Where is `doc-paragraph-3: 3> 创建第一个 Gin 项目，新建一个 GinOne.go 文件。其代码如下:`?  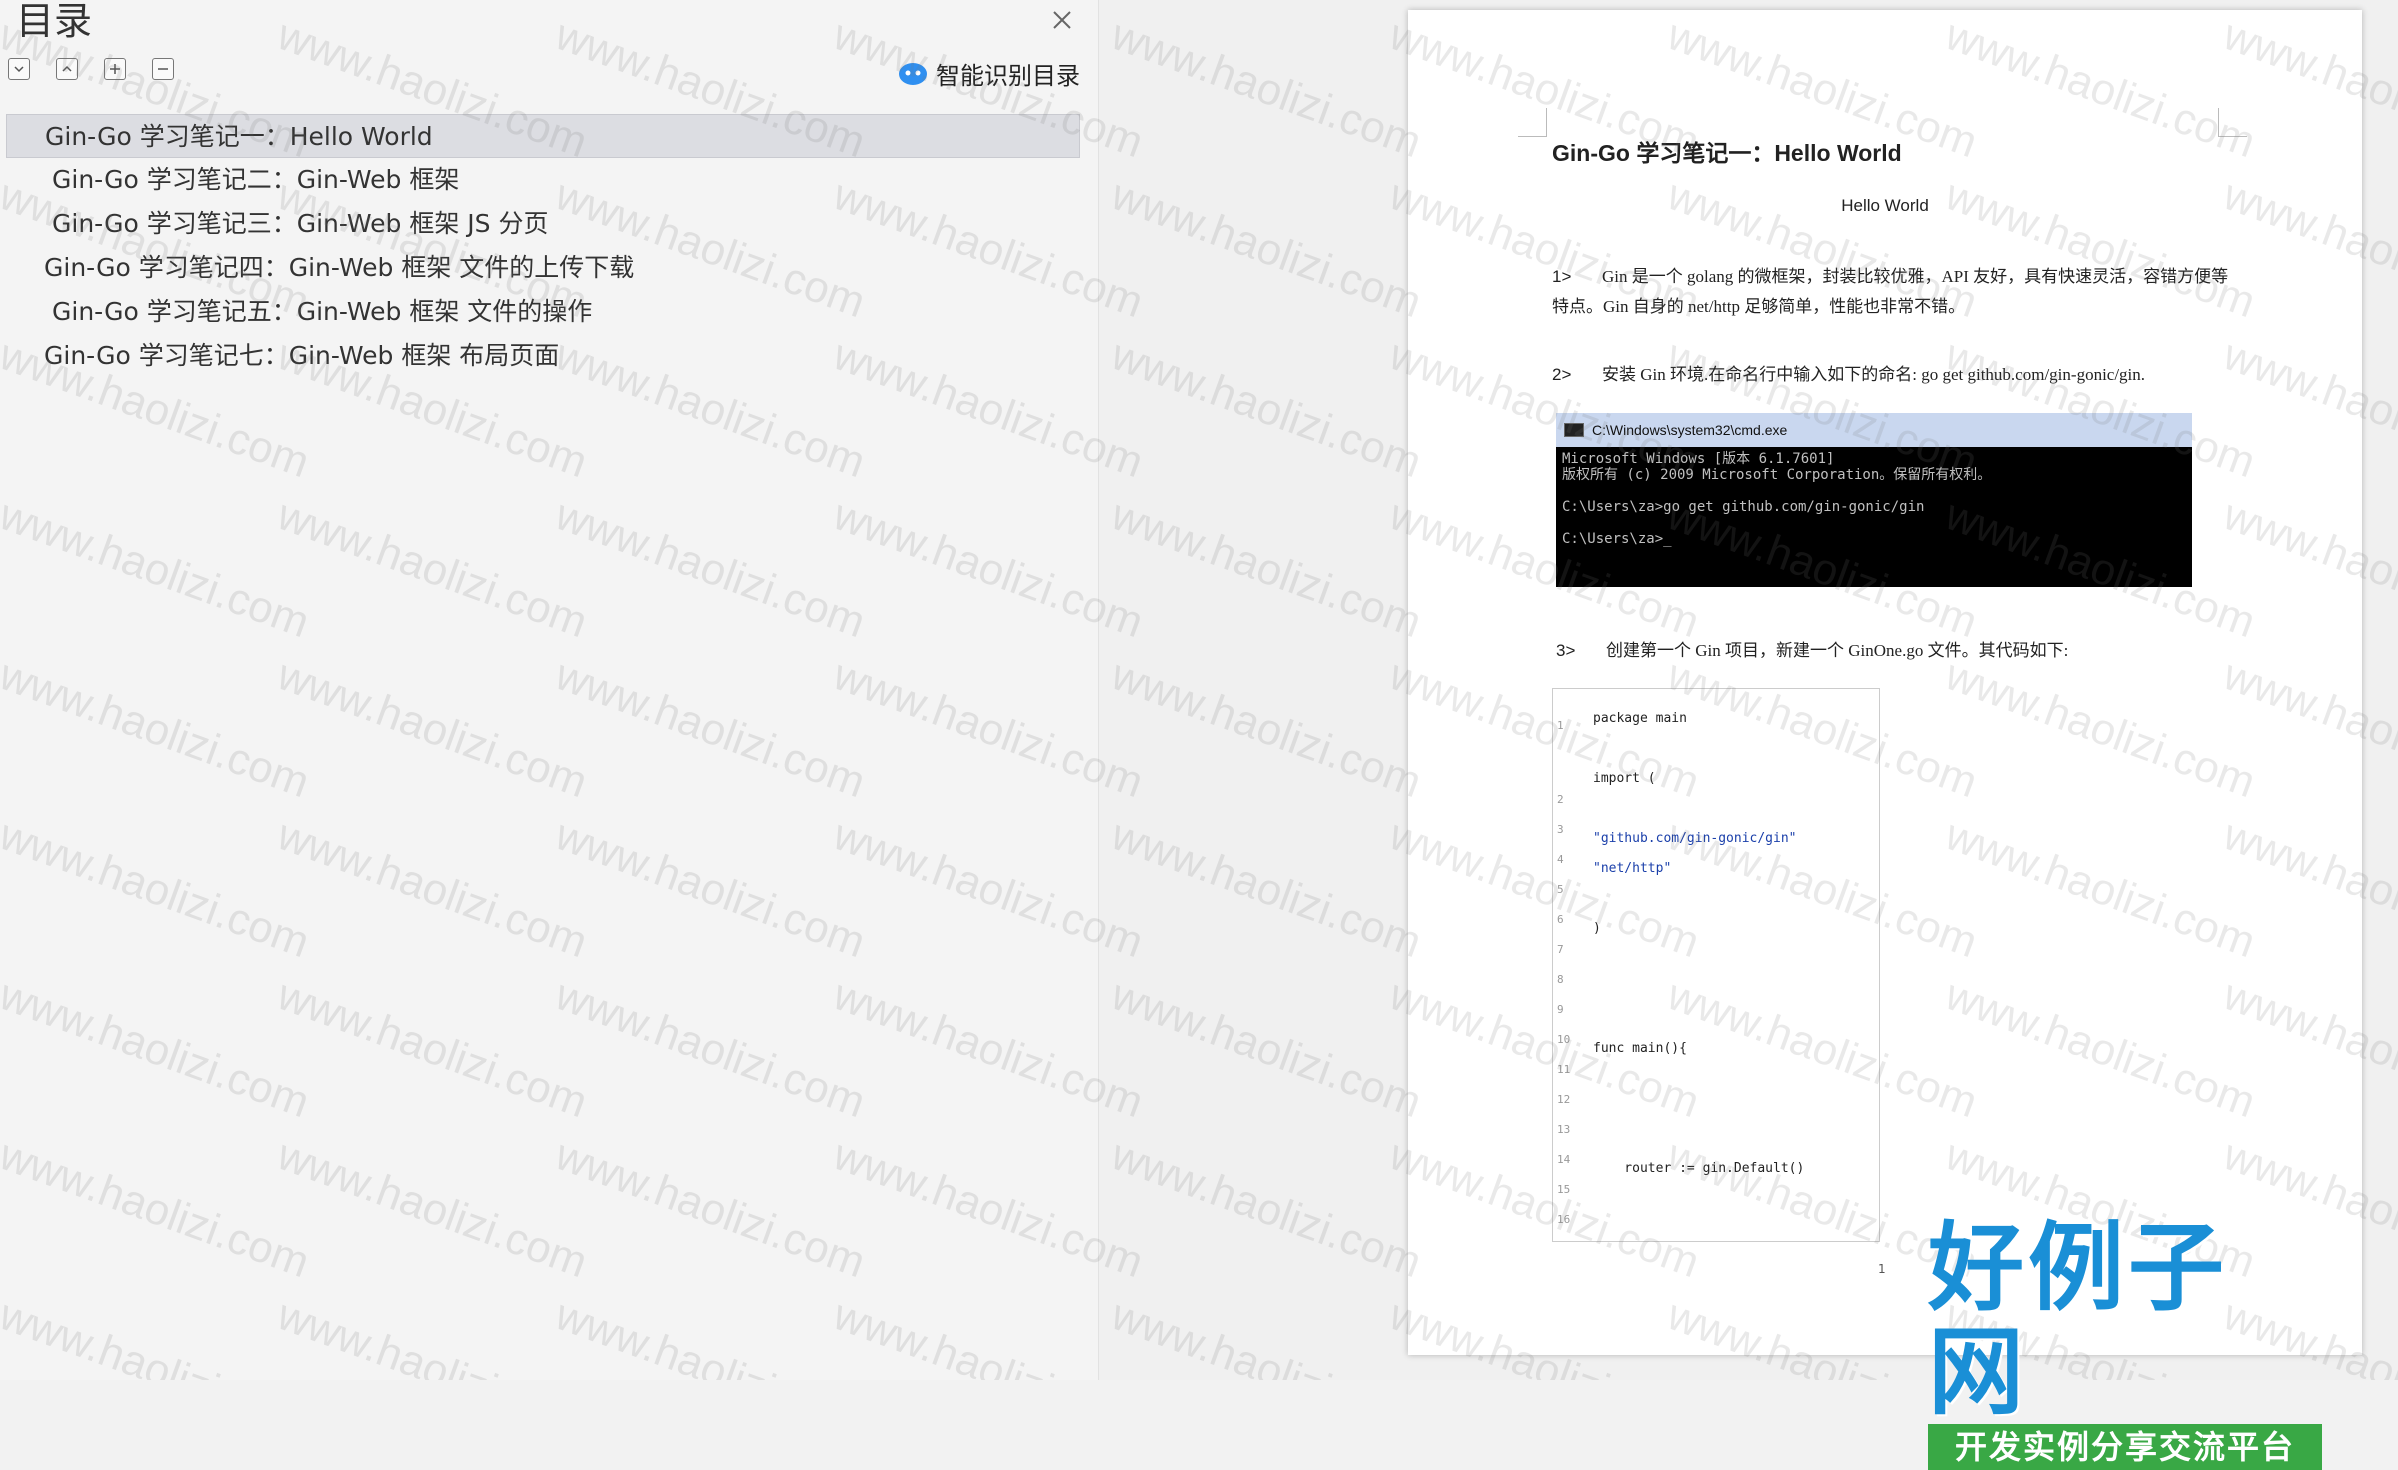 doc-paragraph-3: 3> 创建第一个 Gin 项目，新建一个 GinOne.go 文件。其代码如下: is located at coordinates (1896, 651).